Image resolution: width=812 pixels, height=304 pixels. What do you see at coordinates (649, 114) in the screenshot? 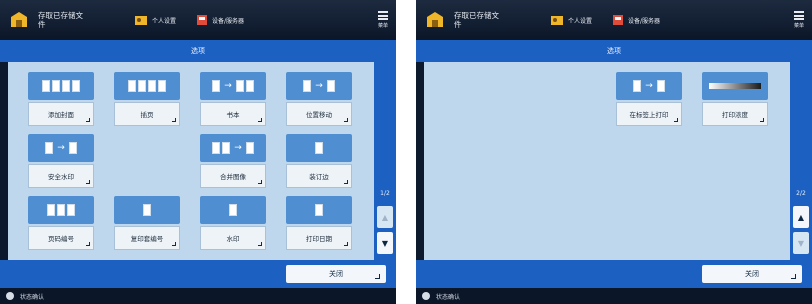
I see `tile-label: 在标签上打印` at bounding box center [649, 114].